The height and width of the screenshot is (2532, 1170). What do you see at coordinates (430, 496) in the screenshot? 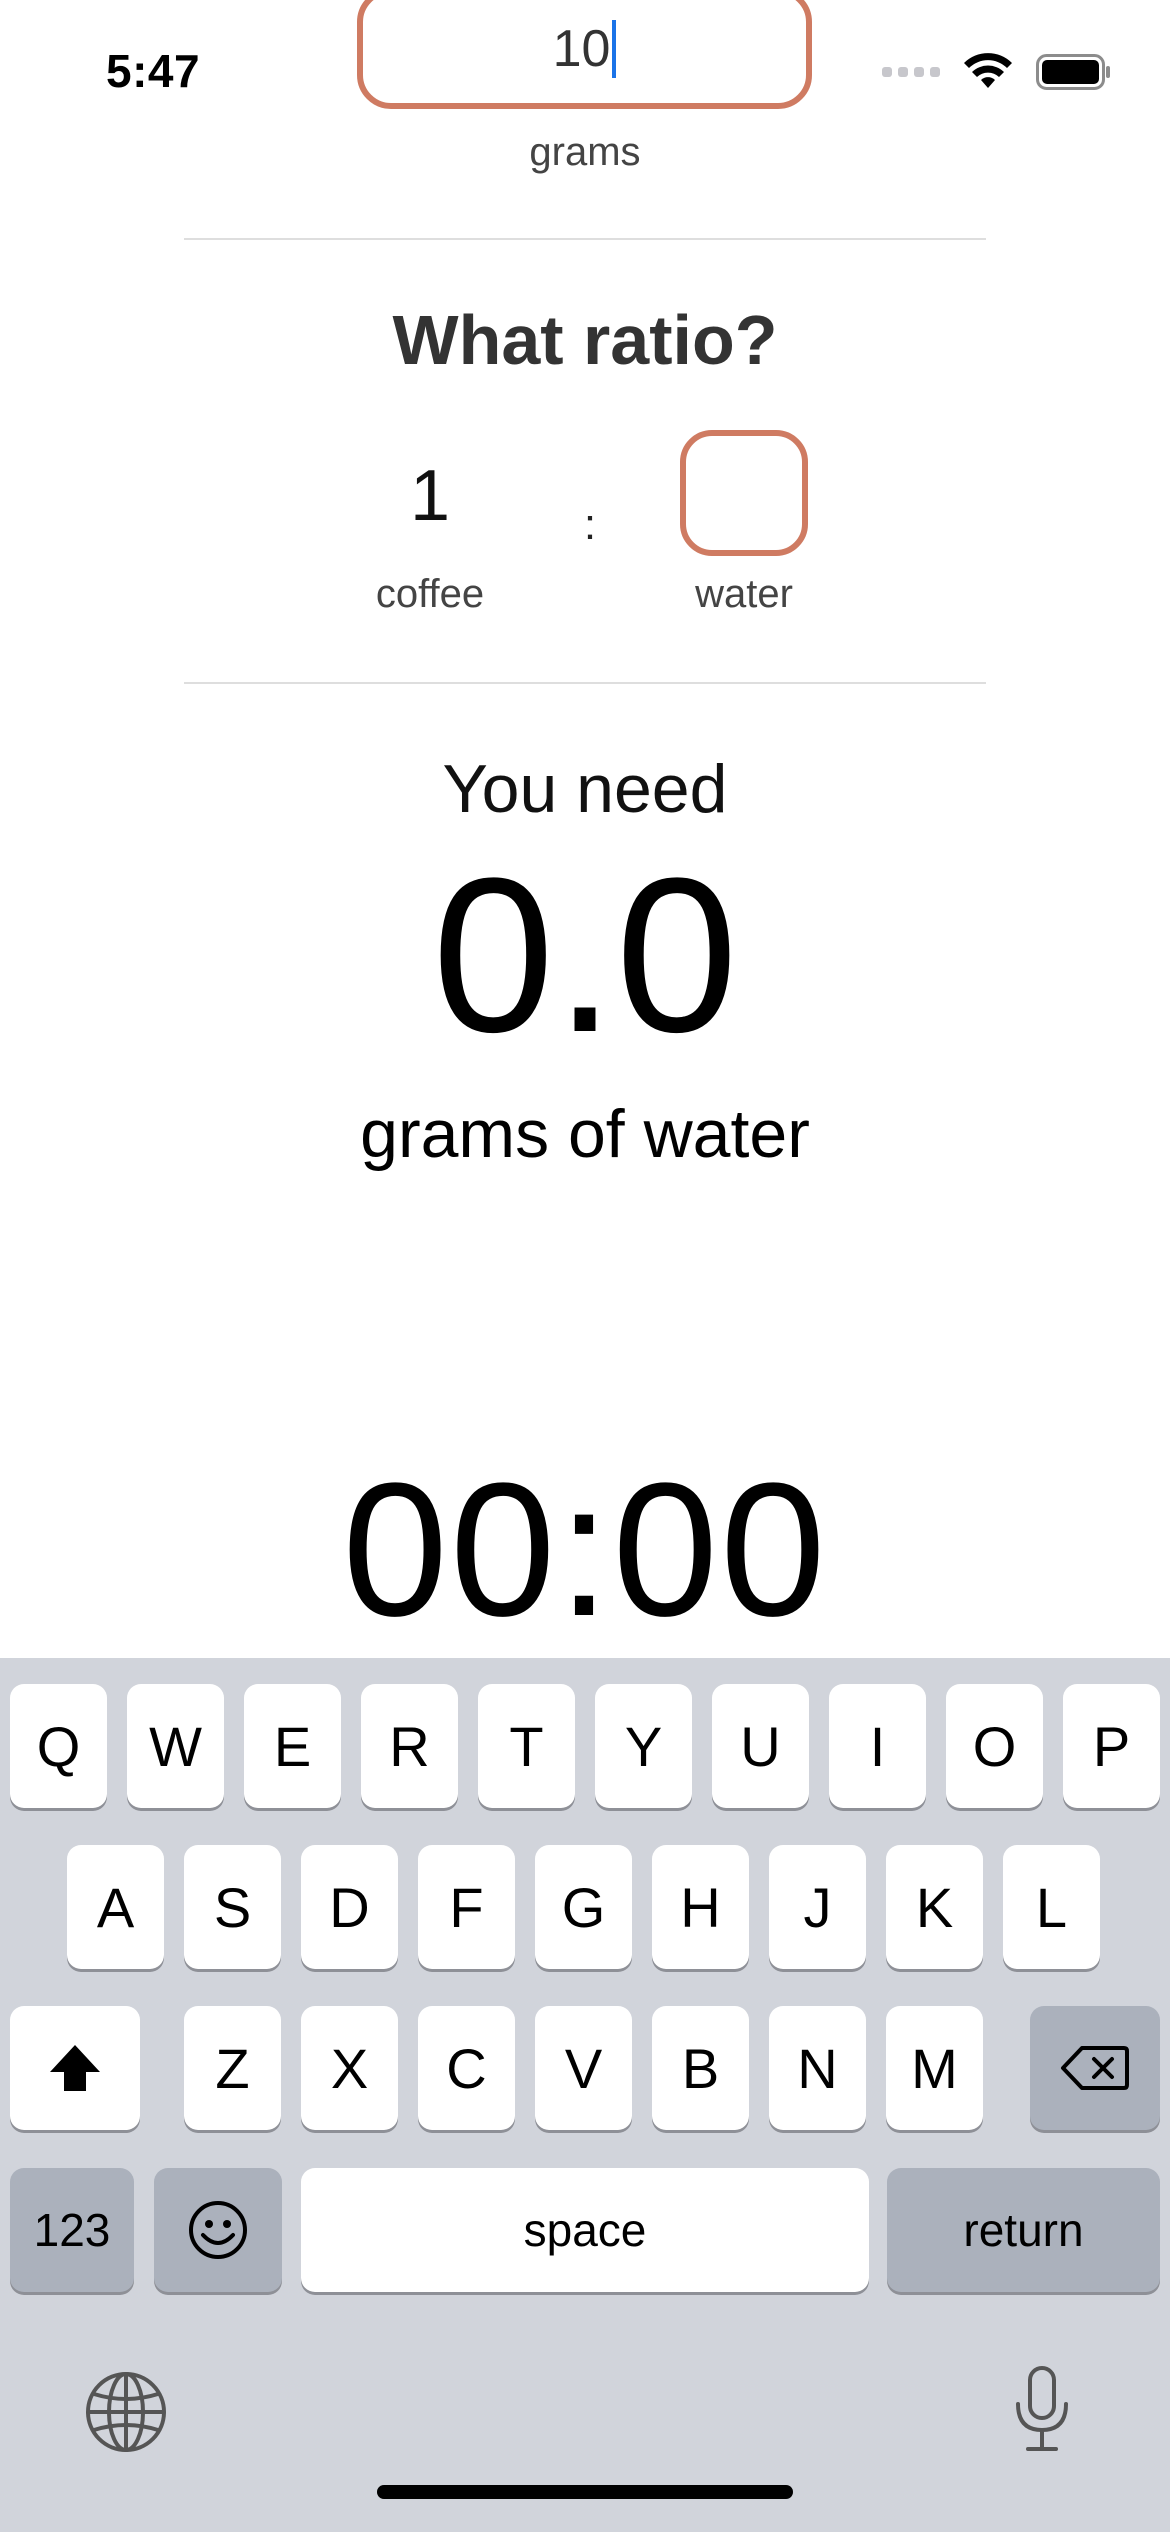
I see `ratio-coffee-value: 1` at bounding box center [430, 496].